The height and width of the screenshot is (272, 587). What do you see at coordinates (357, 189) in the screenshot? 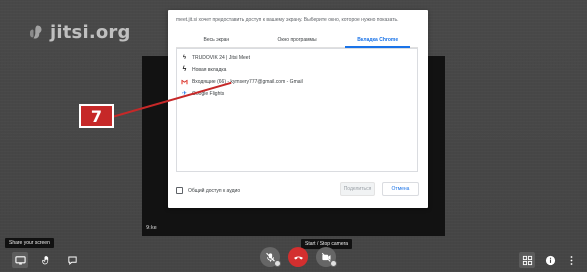
I see `share-button: Поделиться` at bounding box center [357, 189].